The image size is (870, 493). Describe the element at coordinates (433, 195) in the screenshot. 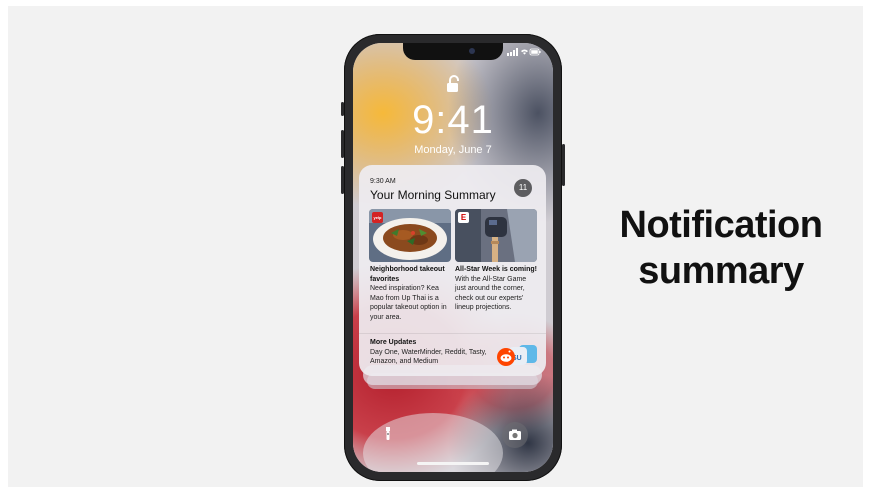

I see `summary-title: Your Morning Summary` at that location.